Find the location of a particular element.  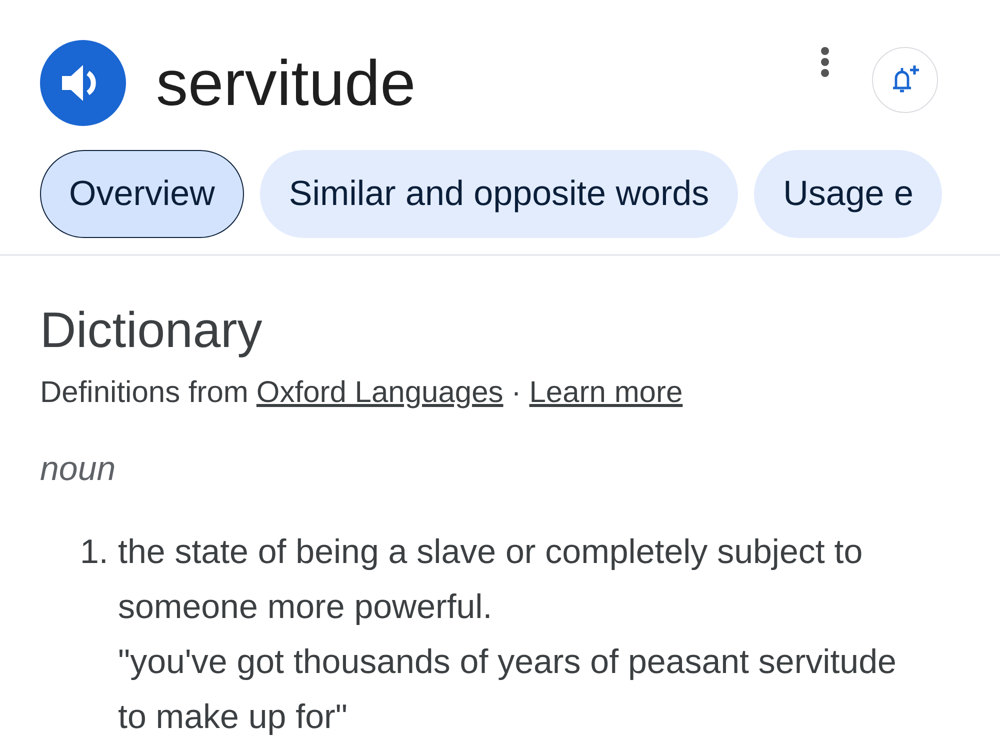

tab: Overview is located at coordinates (142, 194).